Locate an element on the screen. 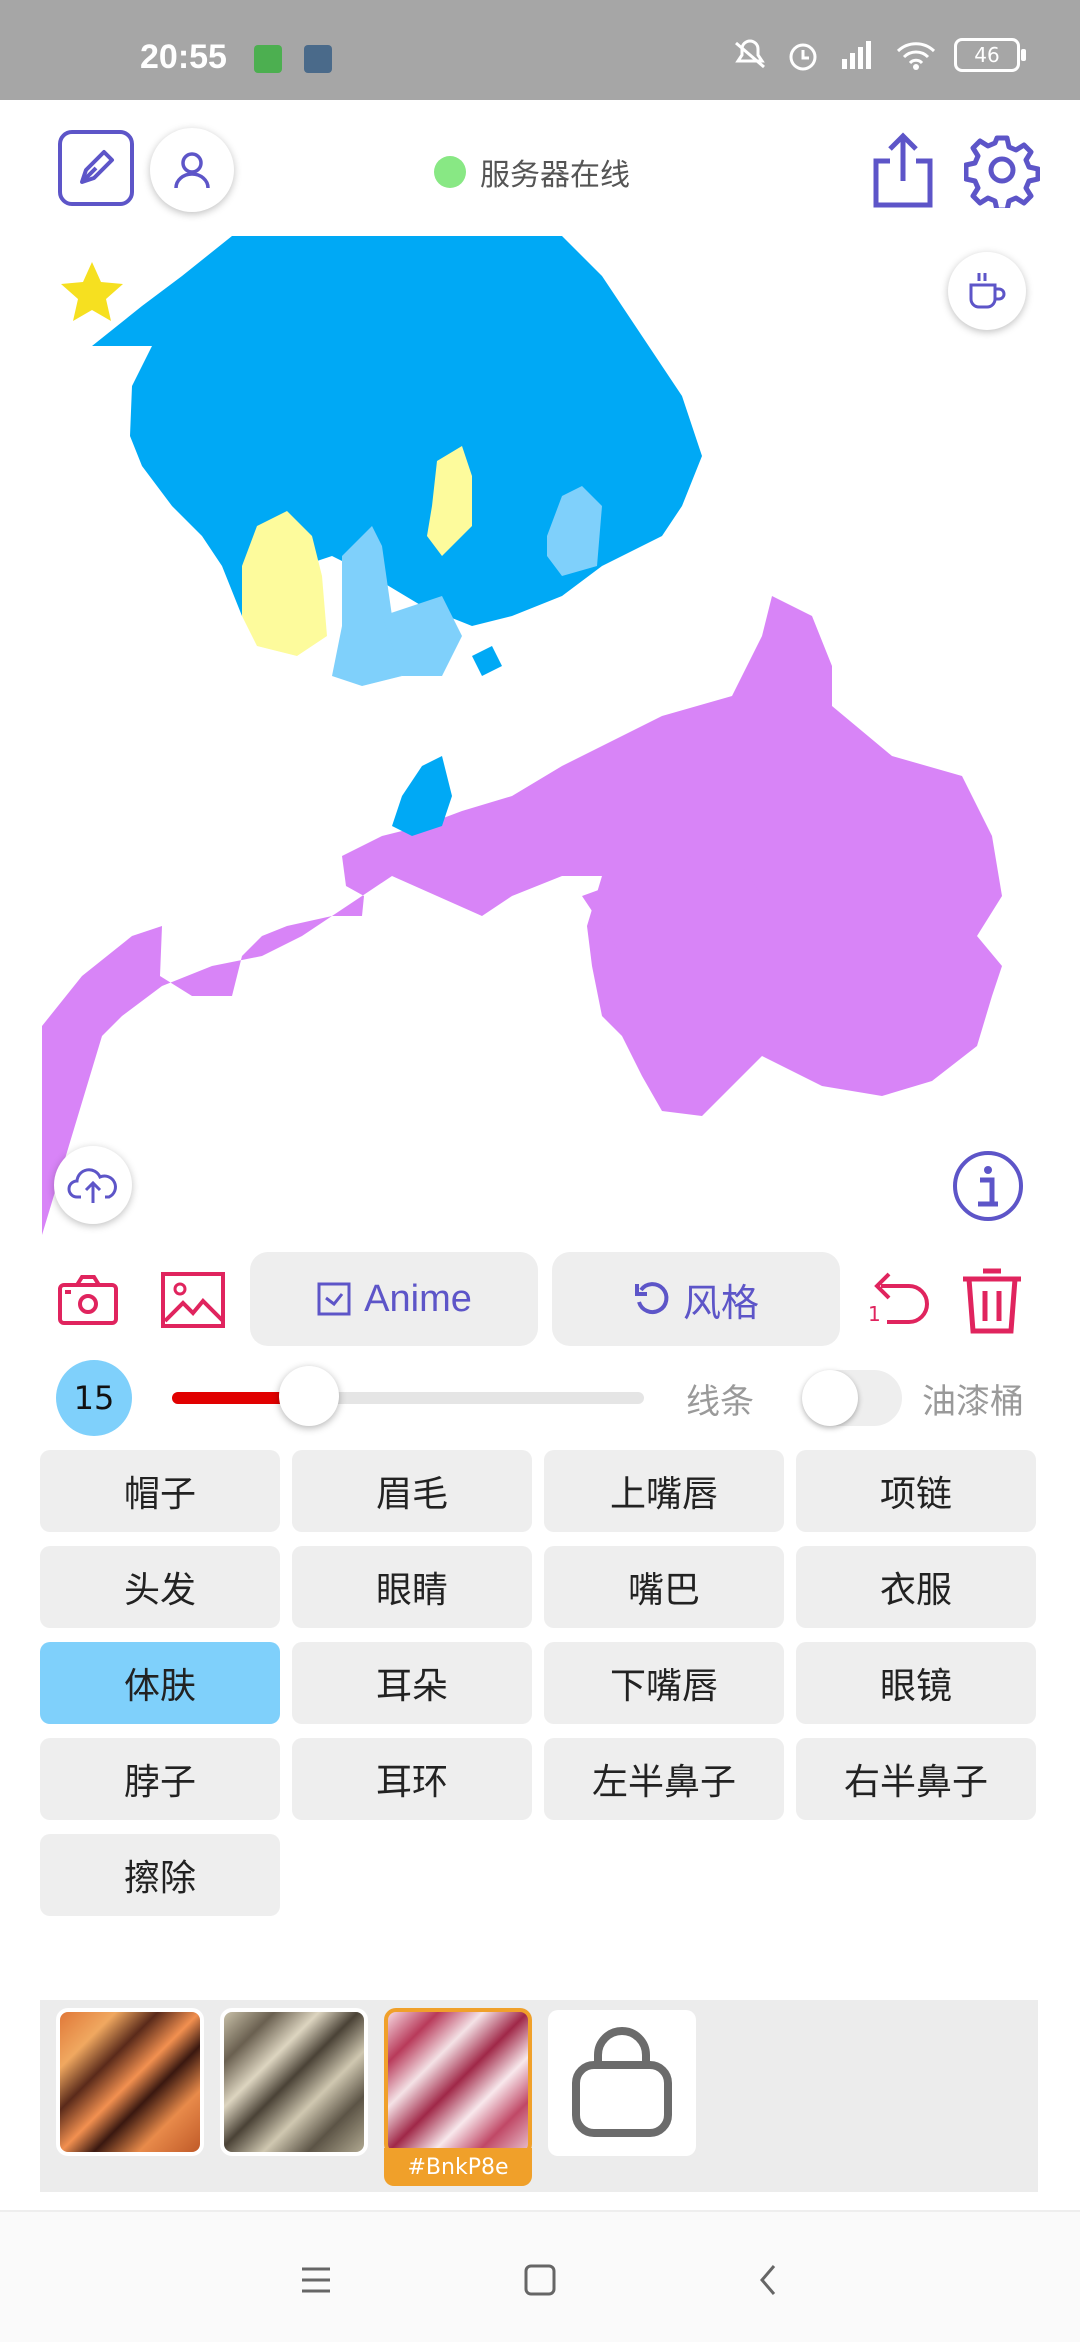  alarm-icon is located at coordinates (803, 57).